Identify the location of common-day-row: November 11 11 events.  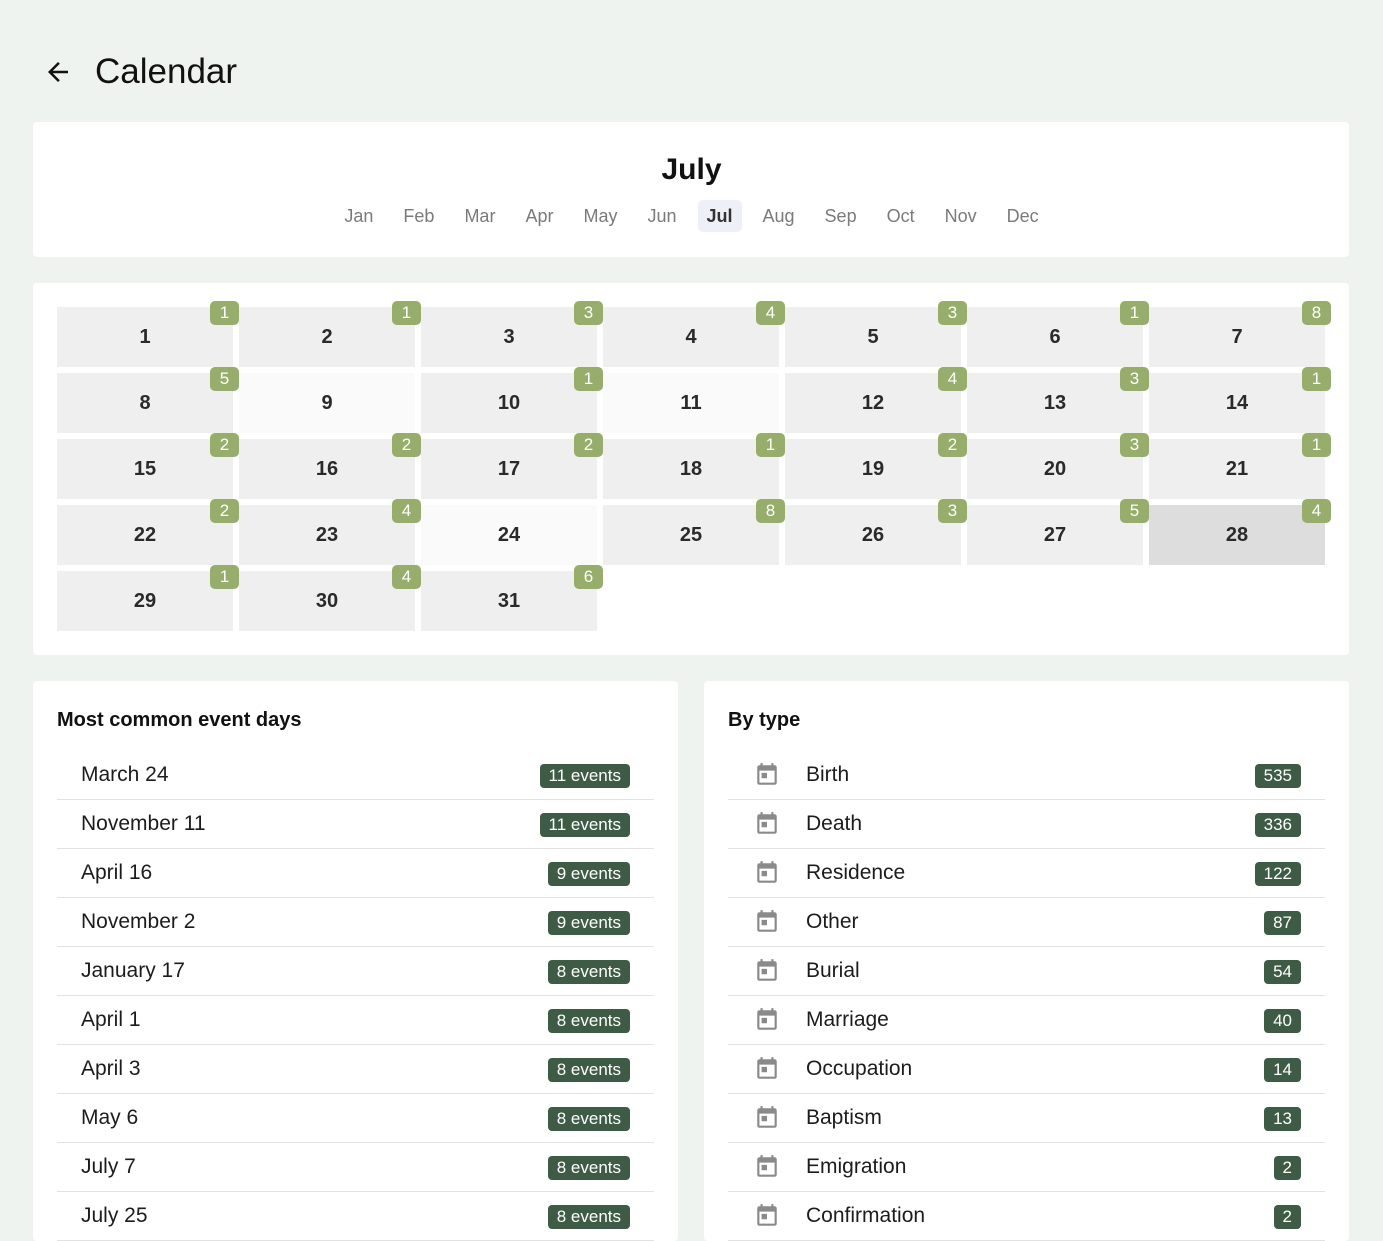
(355, 824).